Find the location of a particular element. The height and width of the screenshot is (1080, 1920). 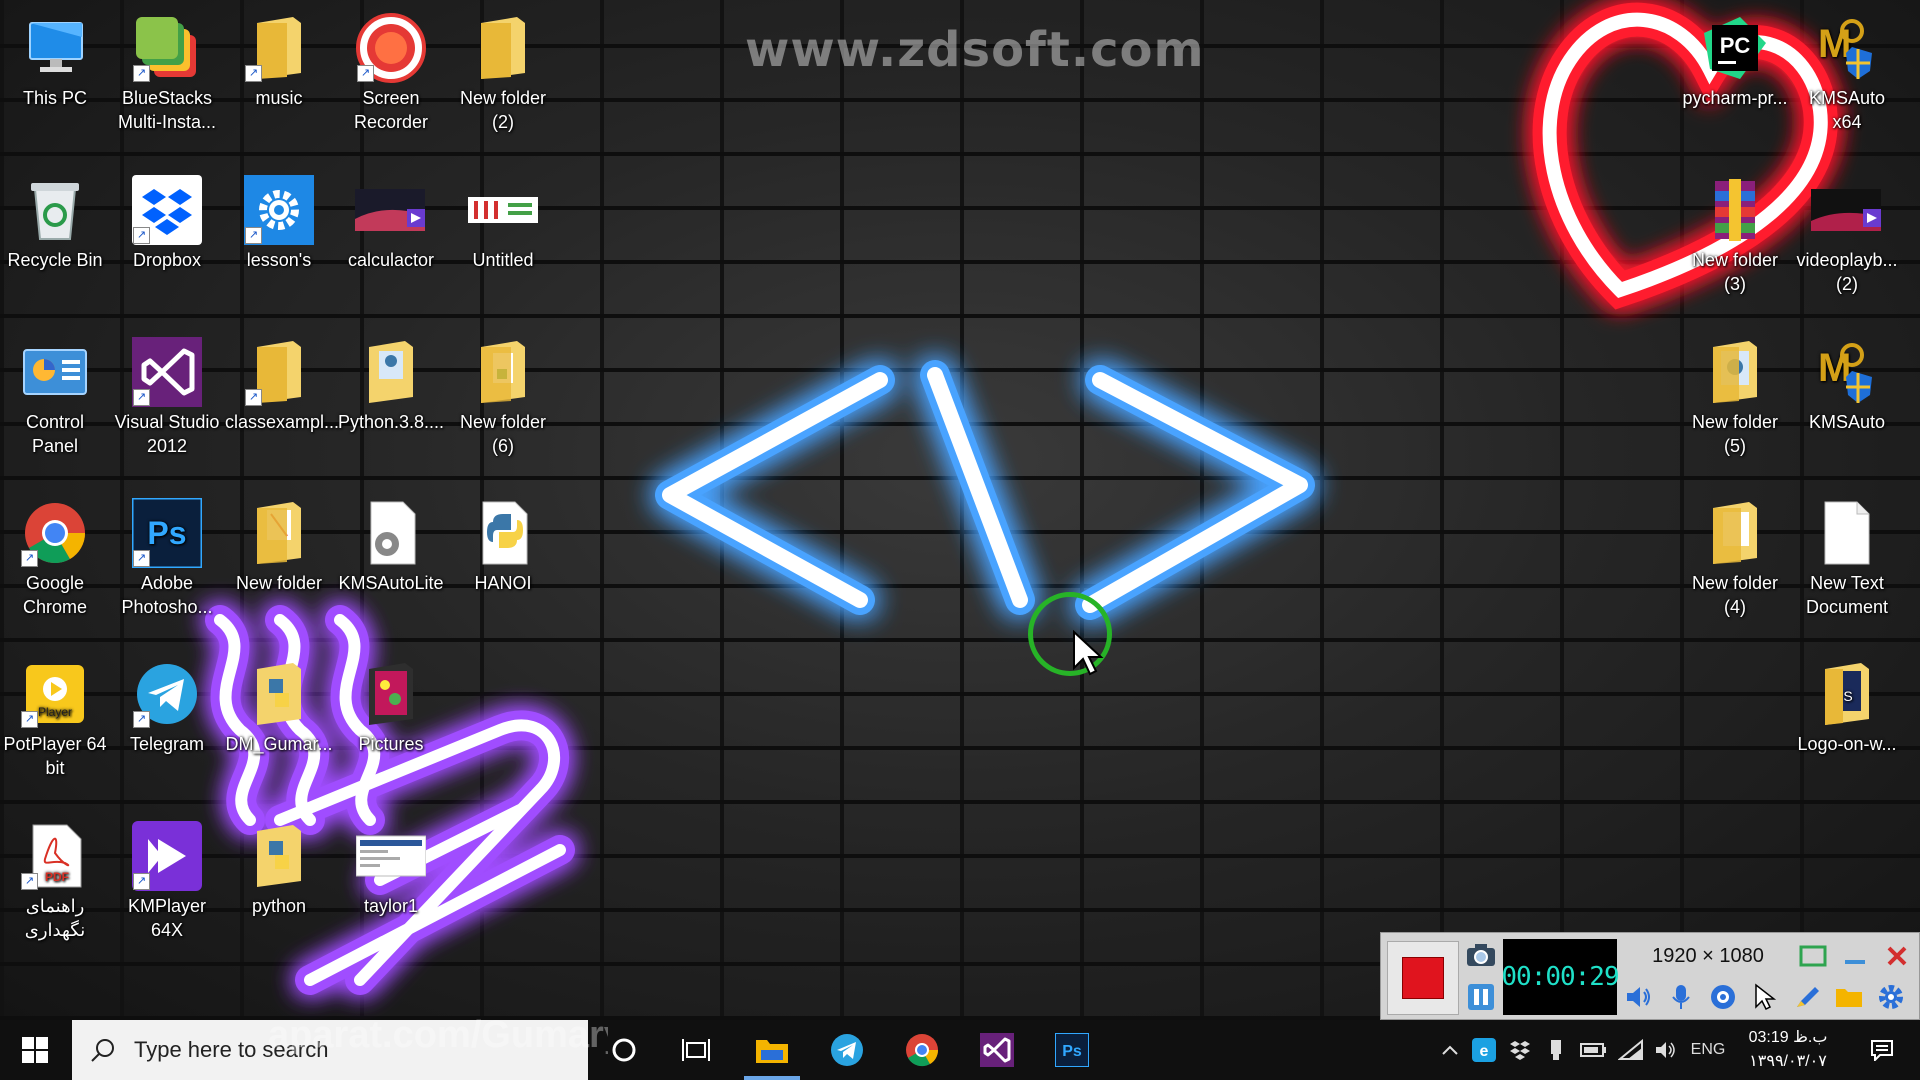

telegram-icon is located at coordinates (847, 1050).